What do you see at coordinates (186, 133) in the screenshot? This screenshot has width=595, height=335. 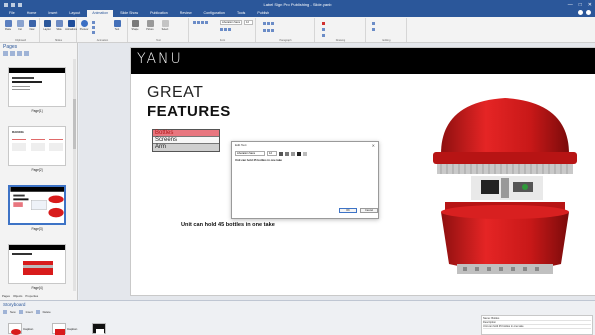 I see `feature-item-bottles: Bottles` at bounding box center [186, 133].